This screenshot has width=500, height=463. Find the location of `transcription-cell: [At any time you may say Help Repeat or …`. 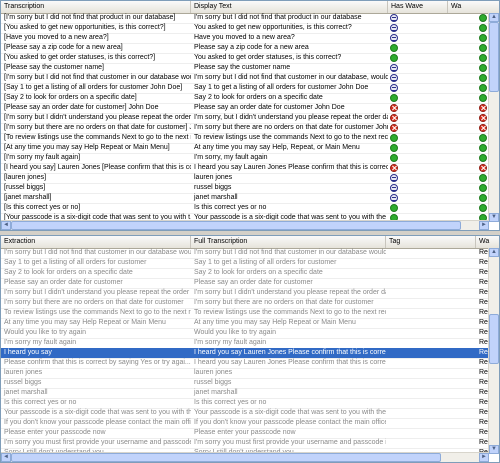

transcription-cell: [At any time you may say Help Repeat or … is located at coordinates (96, 148).